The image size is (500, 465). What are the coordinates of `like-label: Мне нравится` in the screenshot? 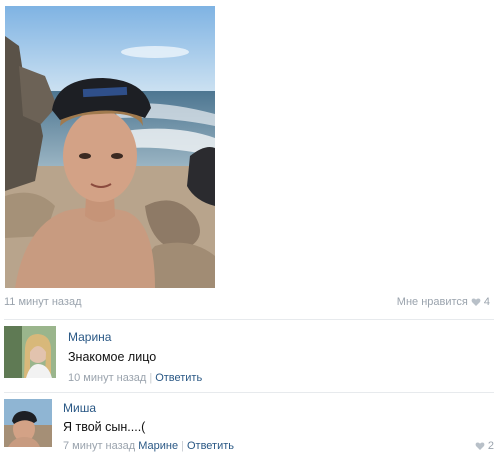 It's located at (432, 302).